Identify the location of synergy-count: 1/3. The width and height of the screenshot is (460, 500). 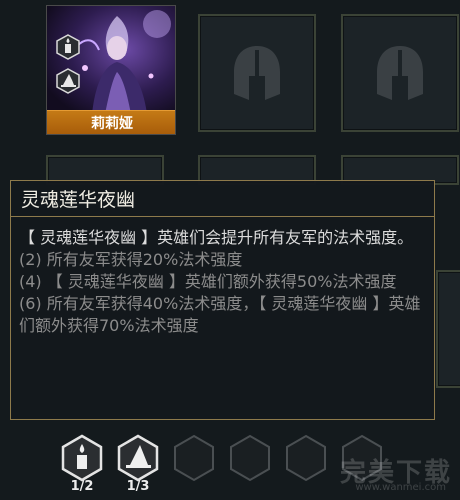
(138, 486).